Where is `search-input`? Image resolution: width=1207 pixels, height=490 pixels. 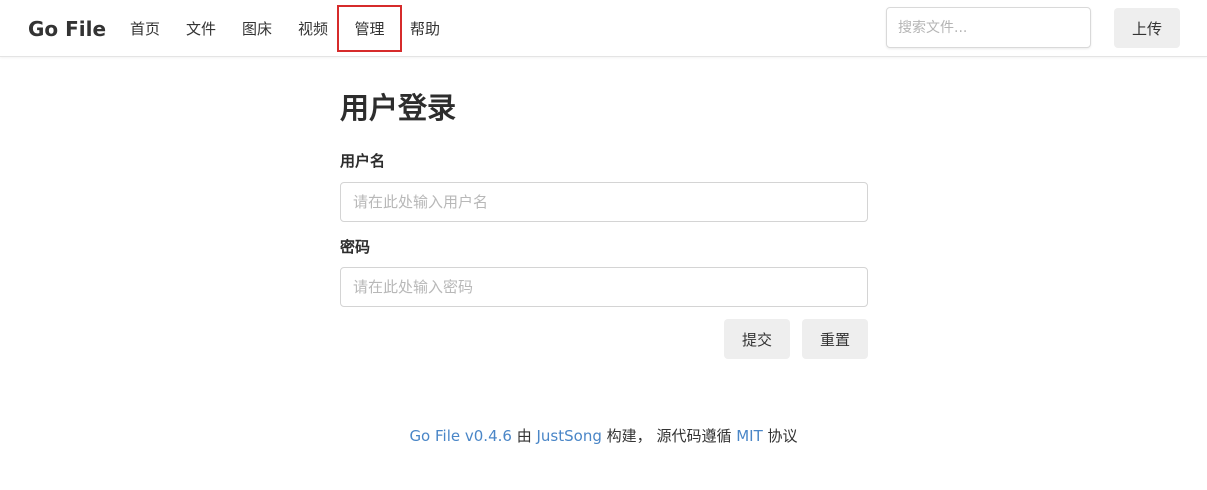 search-input is located at coordinates (988, 27).